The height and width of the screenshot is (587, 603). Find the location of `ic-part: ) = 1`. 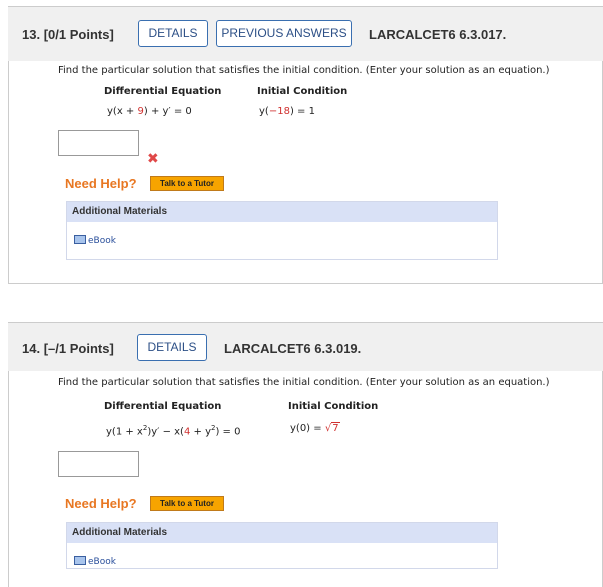

ic-part: ) = 1 is located at coordinates (302, 111).